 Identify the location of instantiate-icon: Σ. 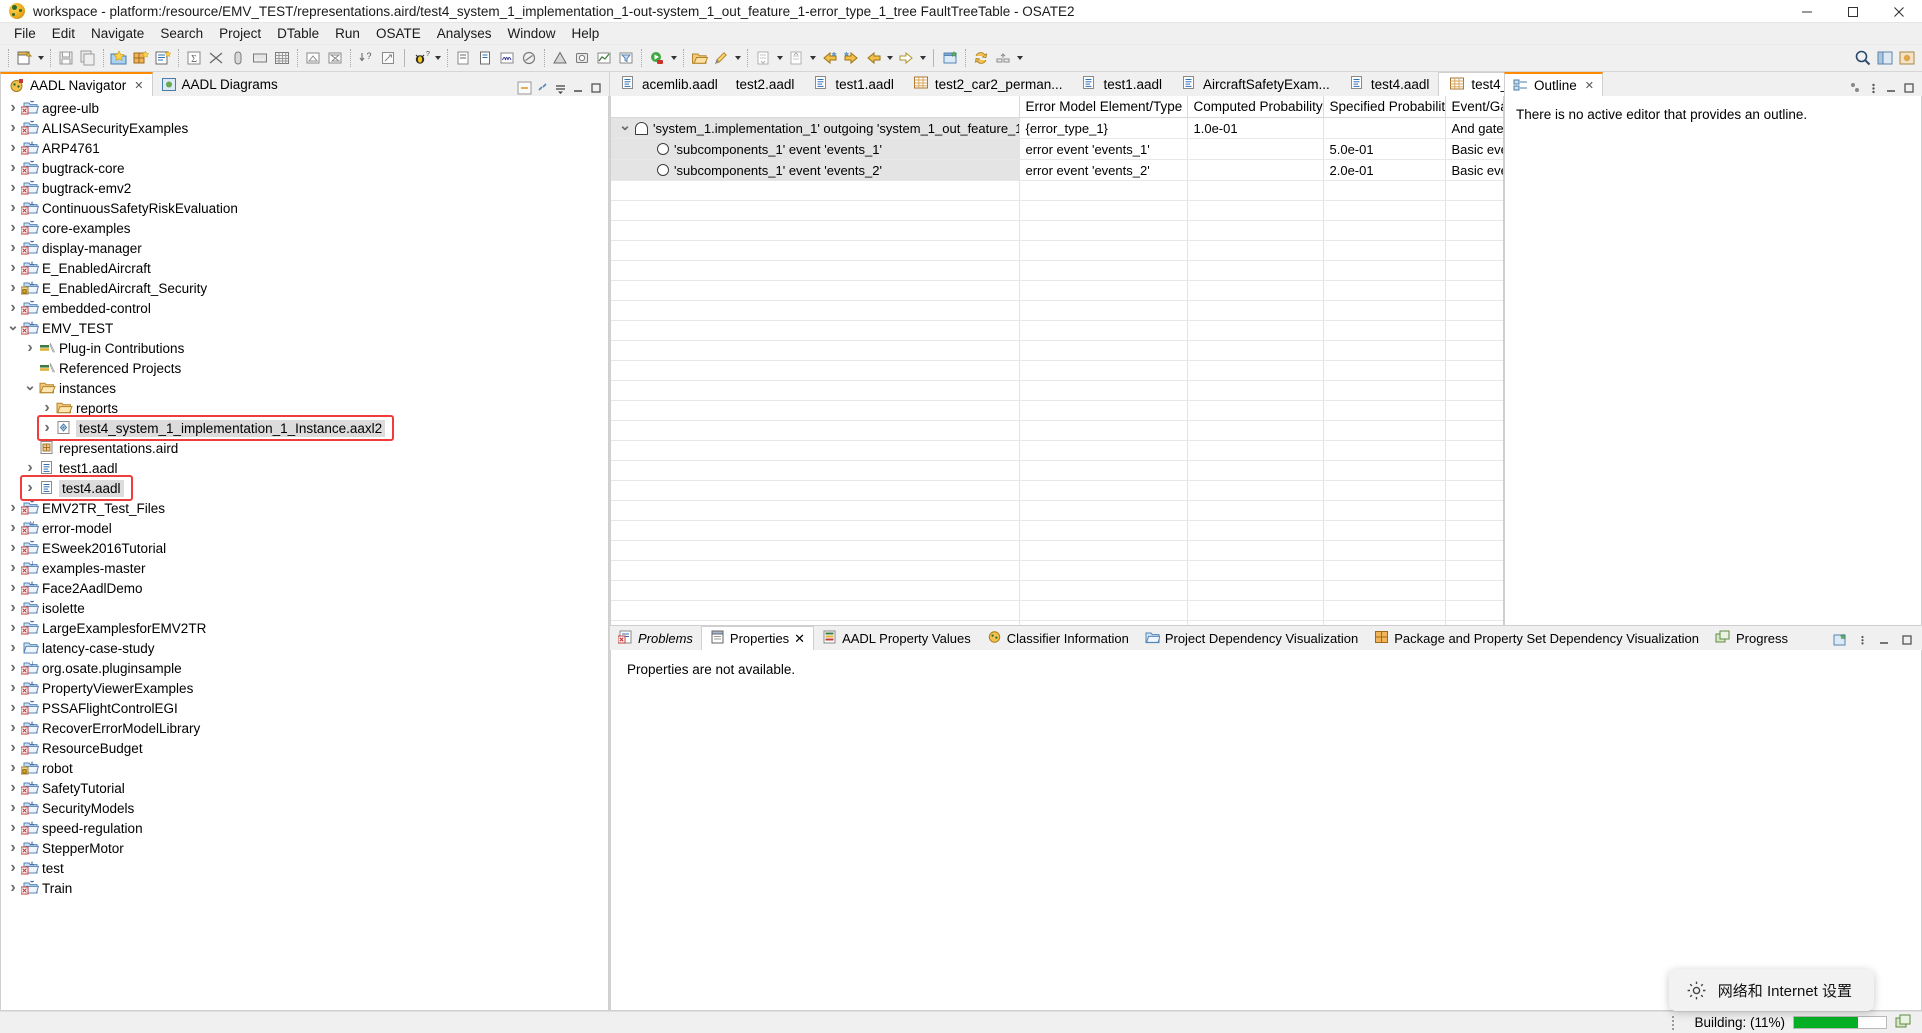
(194, 58).